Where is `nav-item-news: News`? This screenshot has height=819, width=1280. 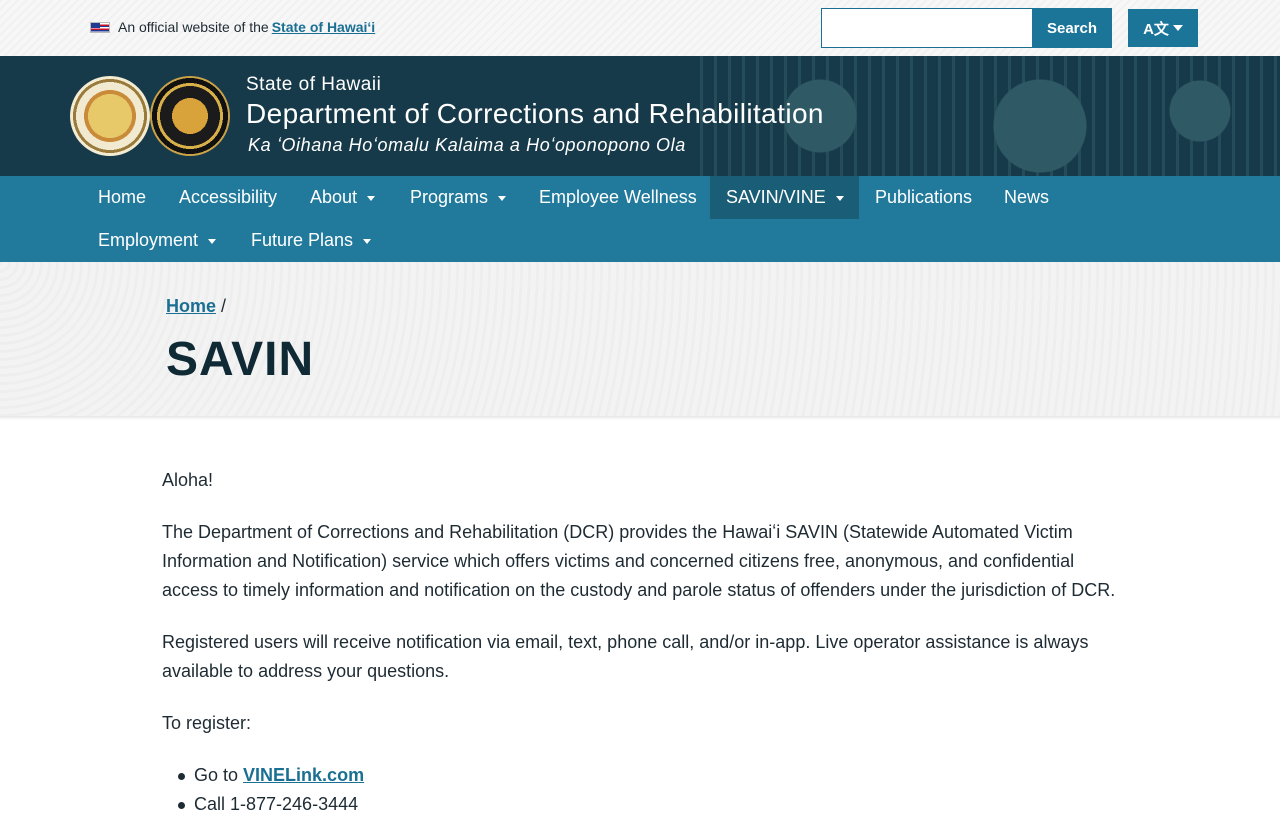
nav-item-news: News is located at coordinates (1026, 197).